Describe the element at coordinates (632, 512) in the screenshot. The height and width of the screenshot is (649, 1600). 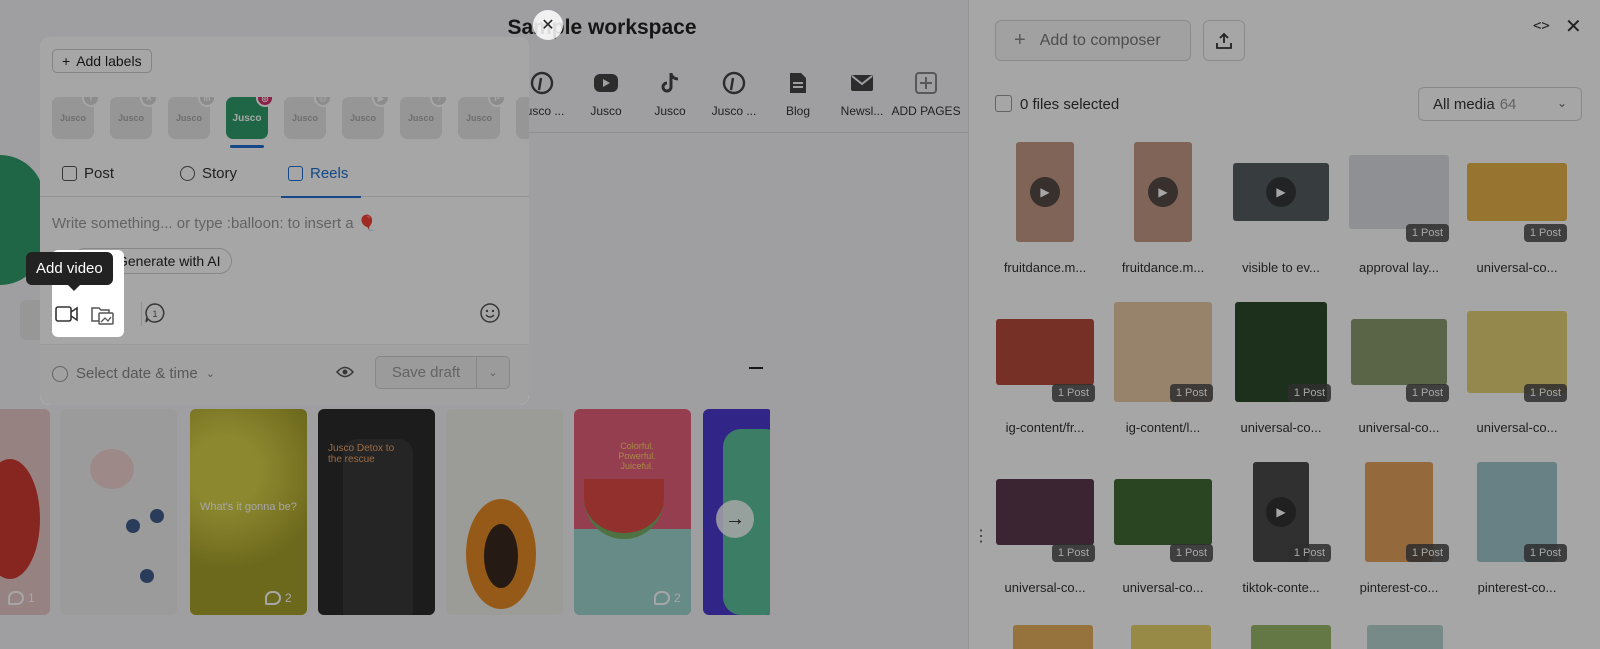
I see `carousel-tile: Colorful. Powerful. Juiceful. 2` at that location.